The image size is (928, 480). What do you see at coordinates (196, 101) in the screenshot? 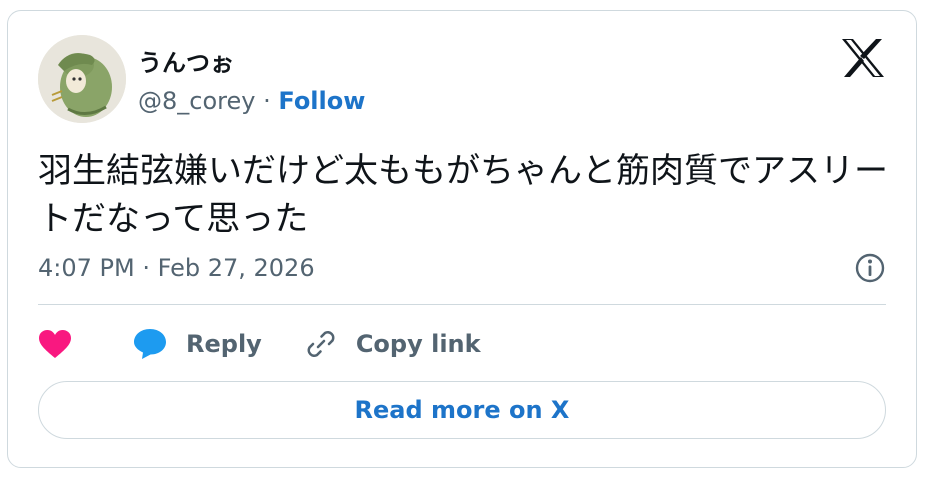
I see `handle: @8_corey` at bounding box center [196, 101].